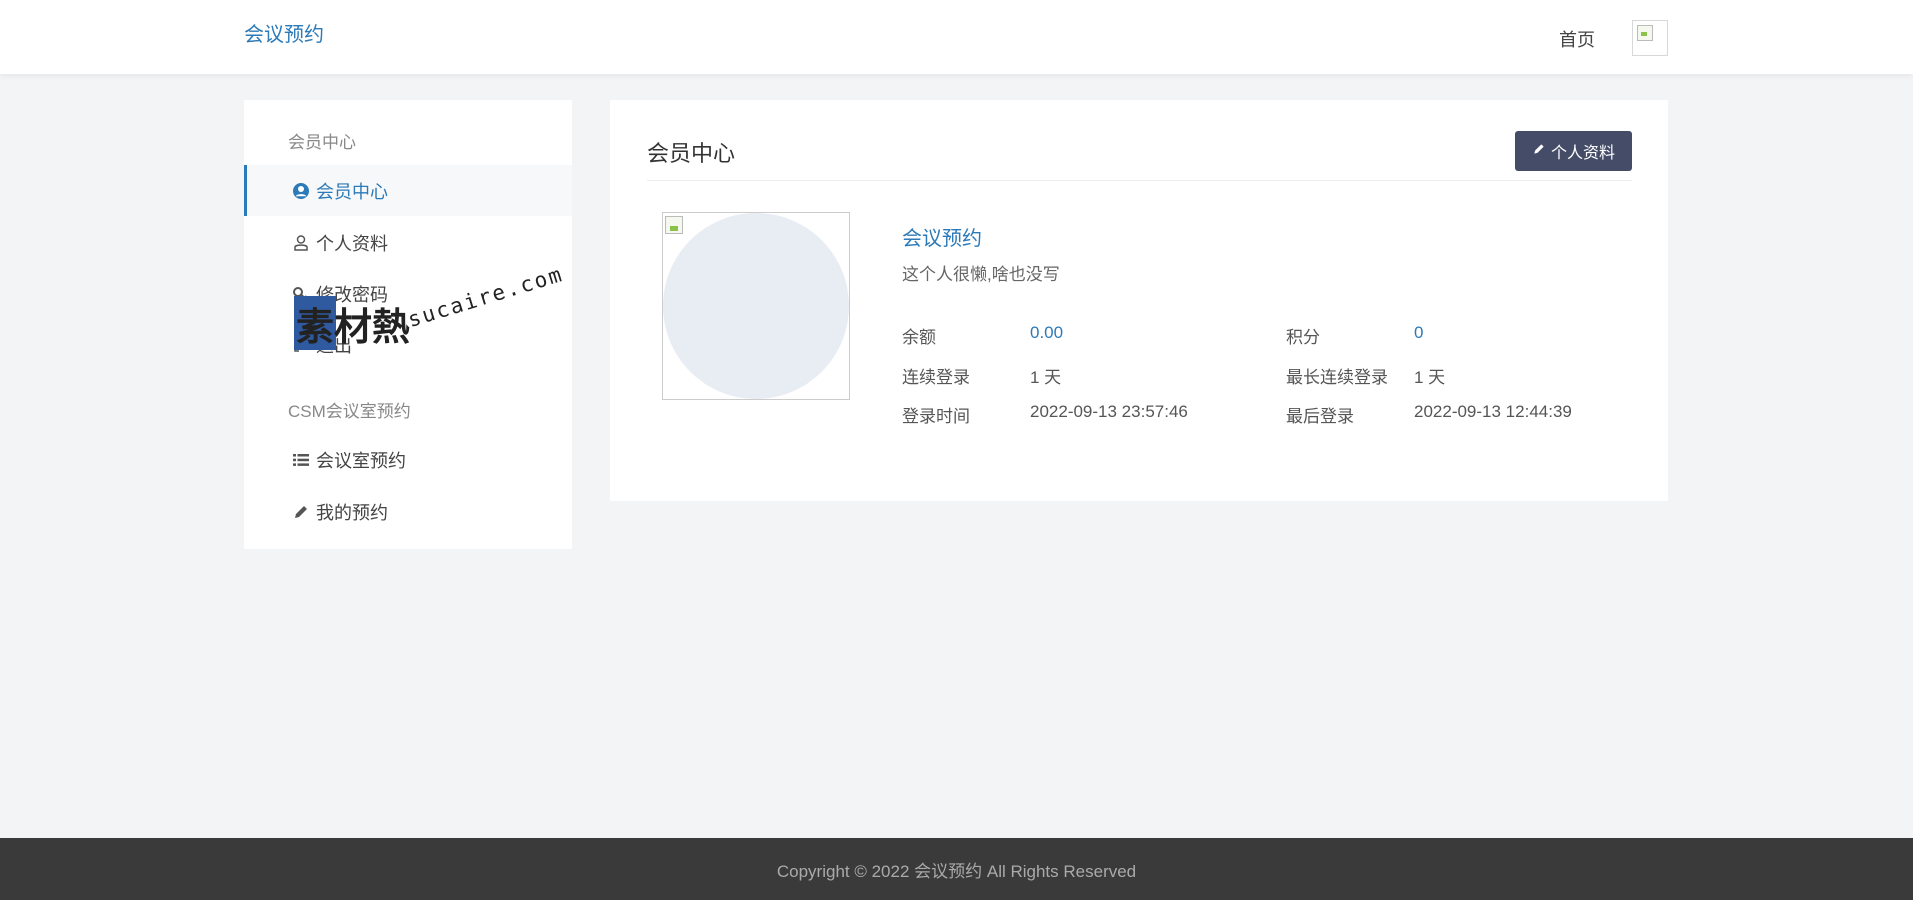 This screenshot has width=1913, height=900. What do you see at coordinates (301, 191) in the screenshot?
I see `user-circle-icon` at bounding box center [301, 191].